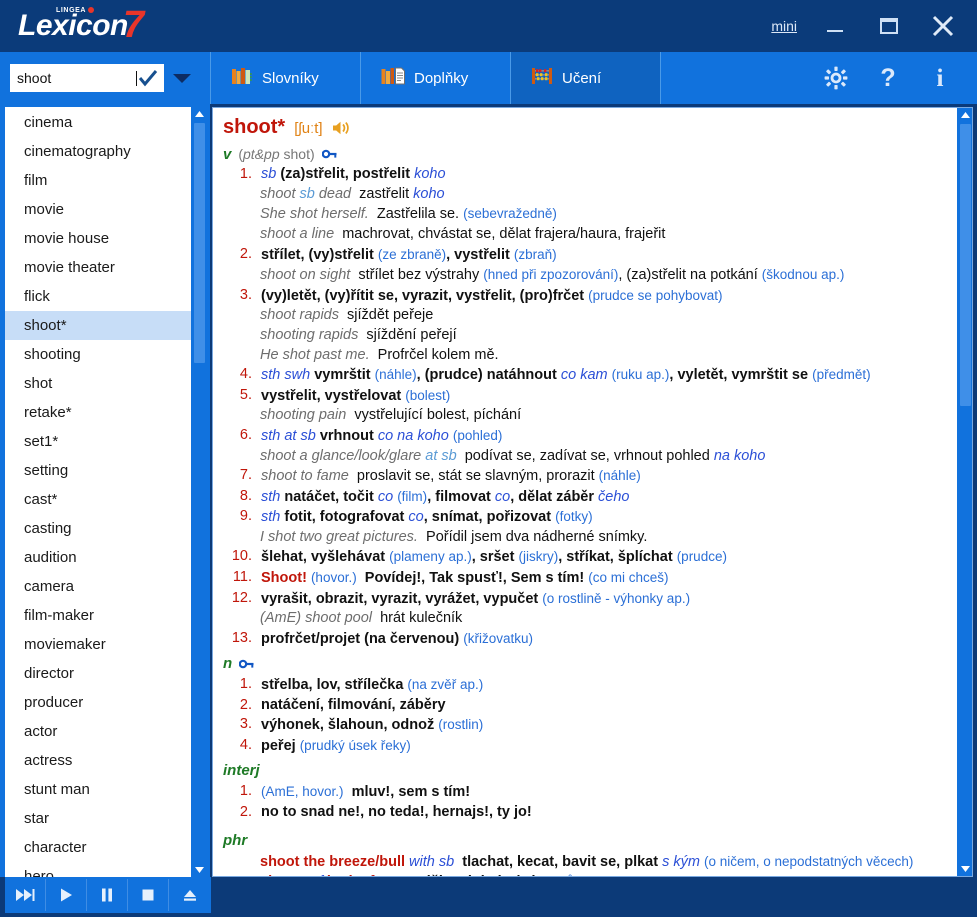 Image resolution: width=977 pixels, height=917 pixels. What do you see at coordinates (98, 325) in the screenshot?
I see `list-item: shoot*` at bounding box center [98, 325].